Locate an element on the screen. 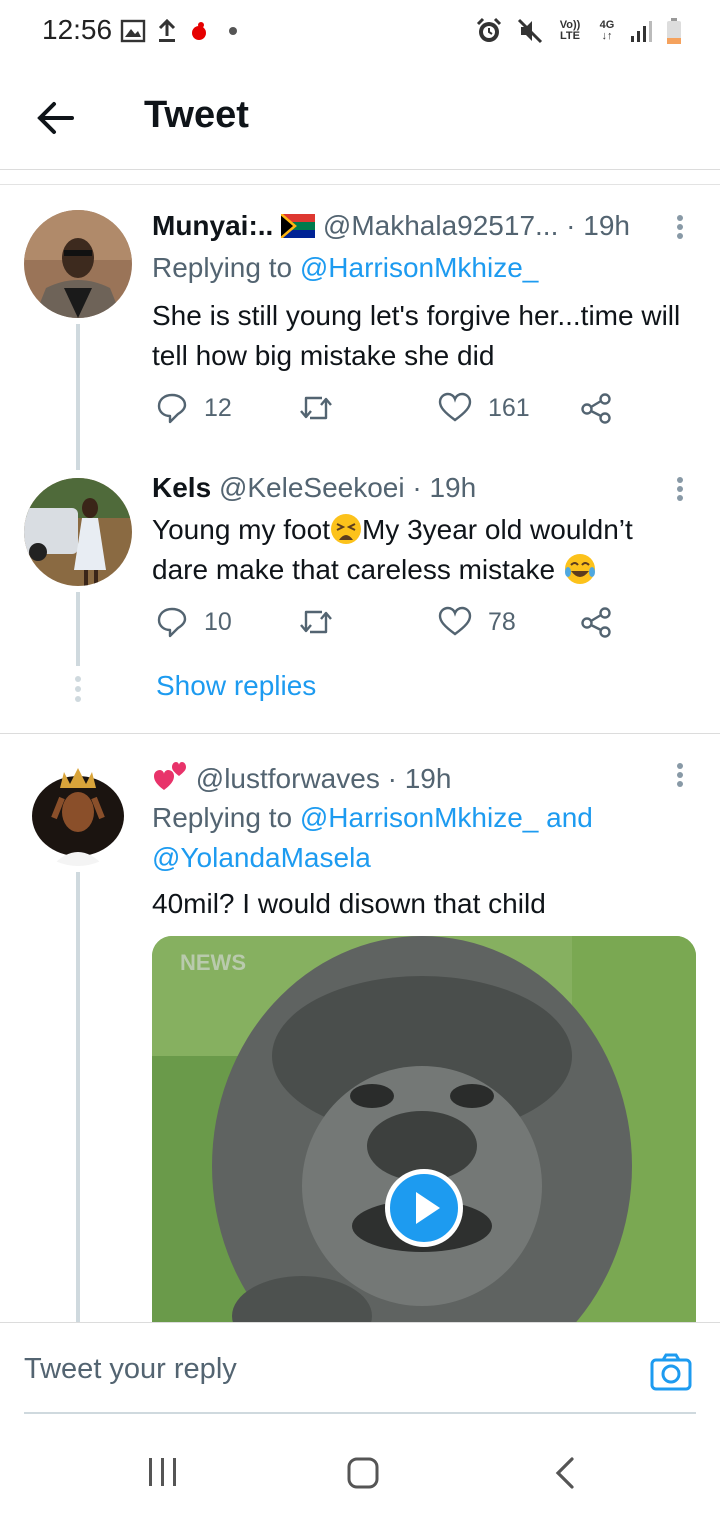 This screenshot has height=1520, width=720. author-handle: @KeleSeekoei is located at coordinates (312, 487).